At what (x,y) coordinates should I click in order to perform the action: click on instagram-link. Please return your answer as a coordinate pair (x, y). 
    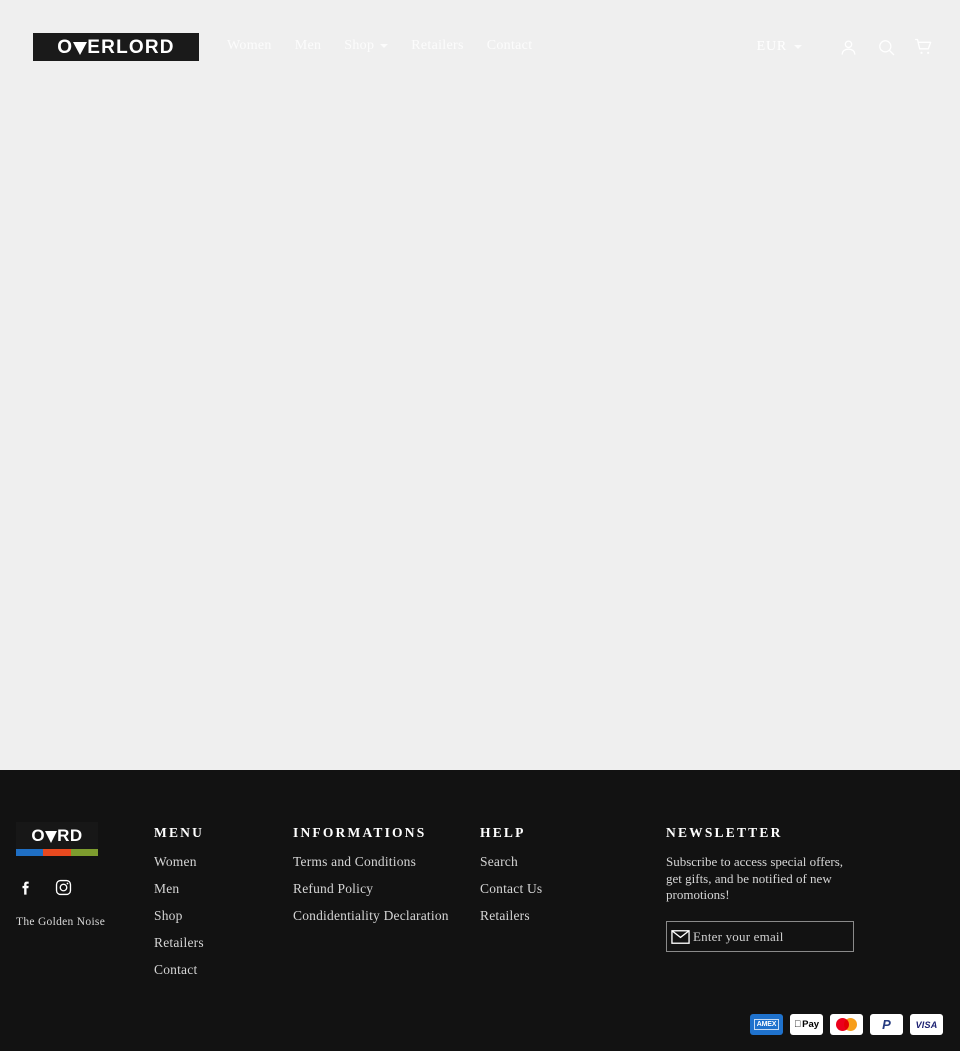
    Looking at the image, I should click on (63, 890).